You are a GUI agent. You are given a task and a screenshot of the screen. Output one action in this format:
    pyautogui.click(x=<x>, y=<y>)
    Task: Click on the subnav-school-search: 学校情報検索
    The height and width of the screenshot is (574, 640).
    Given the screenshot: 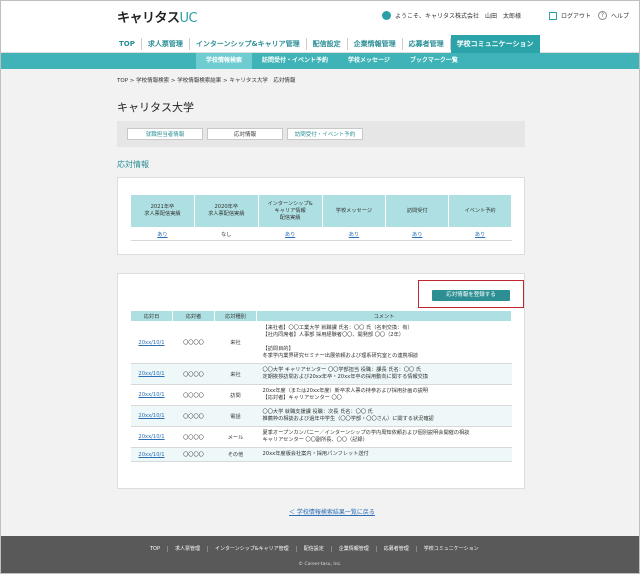 What is the action you would take?
    pyautogui.click(x=224, y=61)
    